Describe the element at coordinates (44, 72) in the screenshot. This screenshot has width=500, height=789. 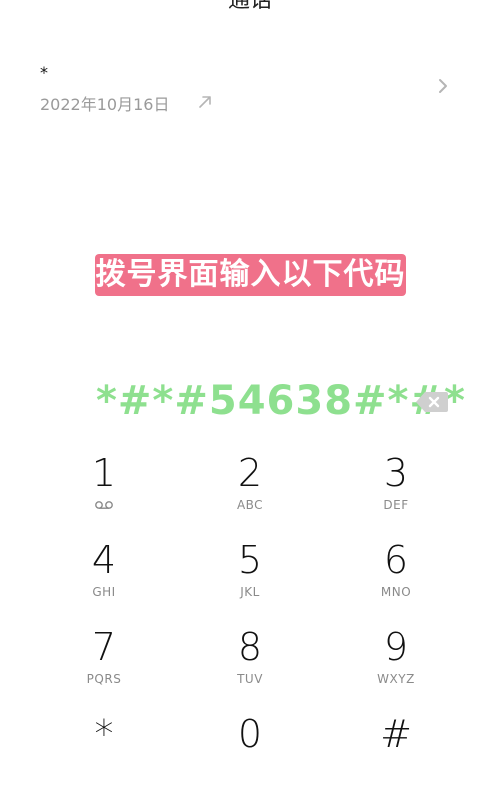
I see `call-contact-name: *` at that location.